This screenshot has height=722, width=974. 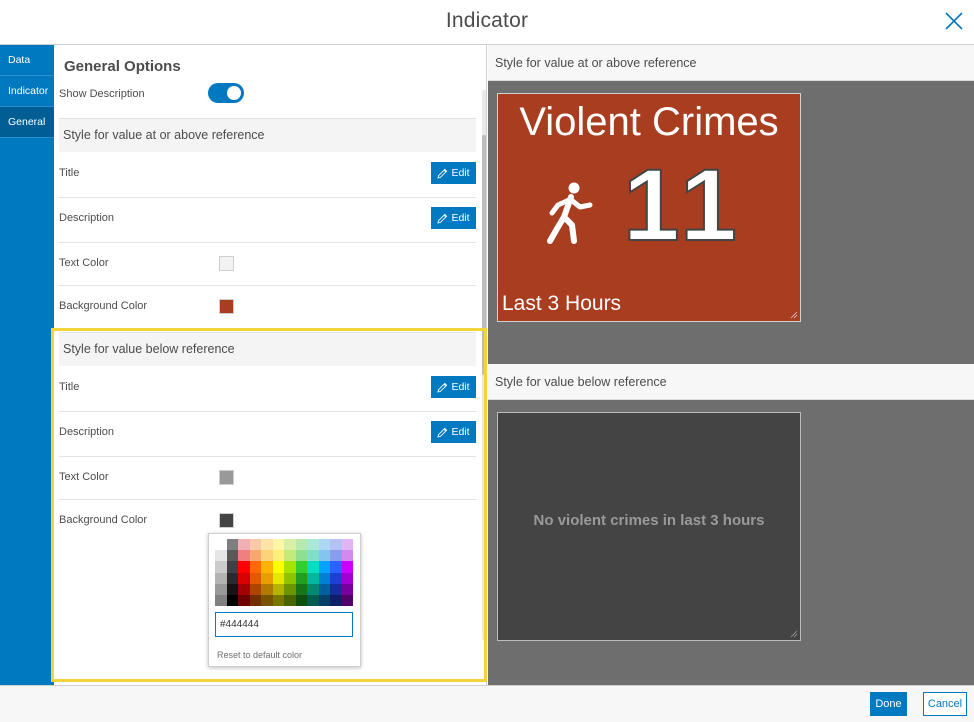 I want to click on panel-scrollbar, so click(x=484, y=365).